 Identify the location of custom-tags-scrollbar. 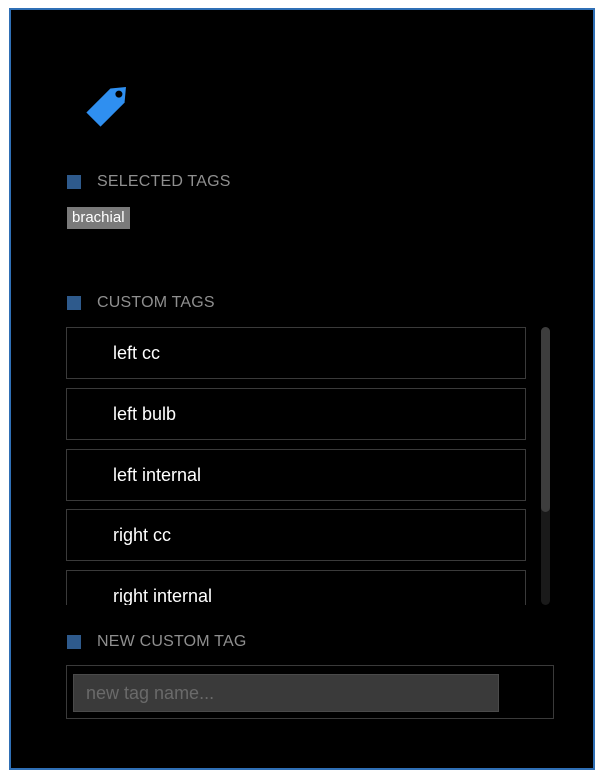
(545, 466).